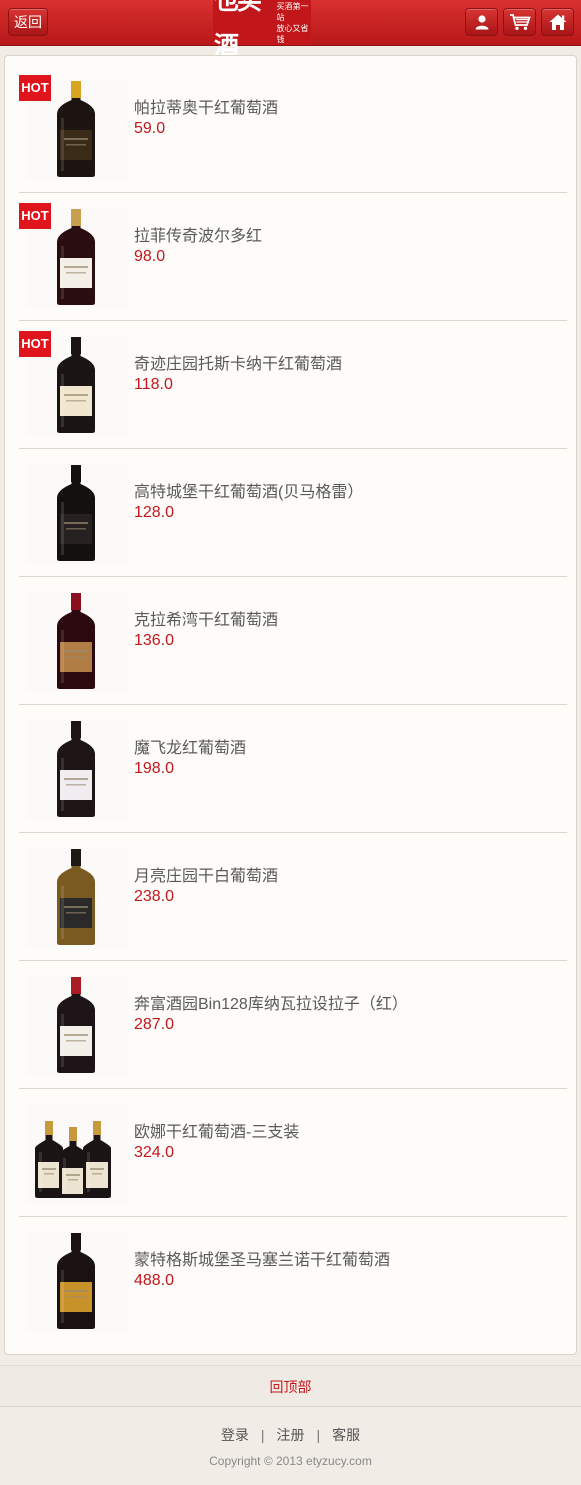  What do you see at coordinates (154, 512) in the screenshot?
I see `product-price: 128.0` at bounding box center [154, 512].